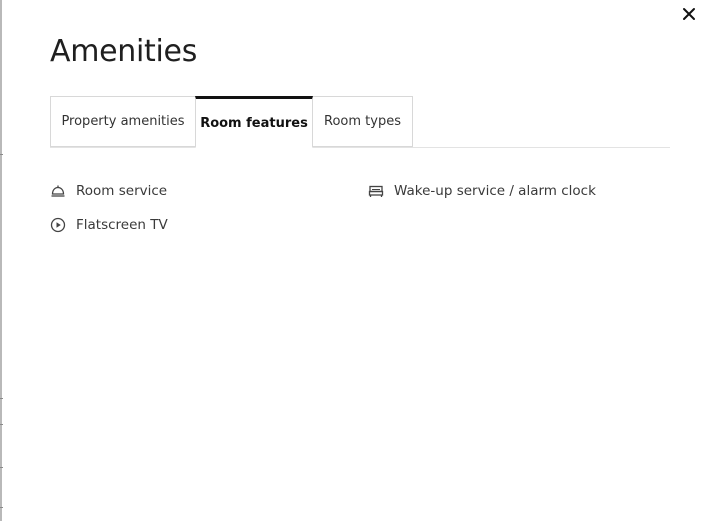  I want to click on amenity-item-room-service: Room service, so click(108, 191).